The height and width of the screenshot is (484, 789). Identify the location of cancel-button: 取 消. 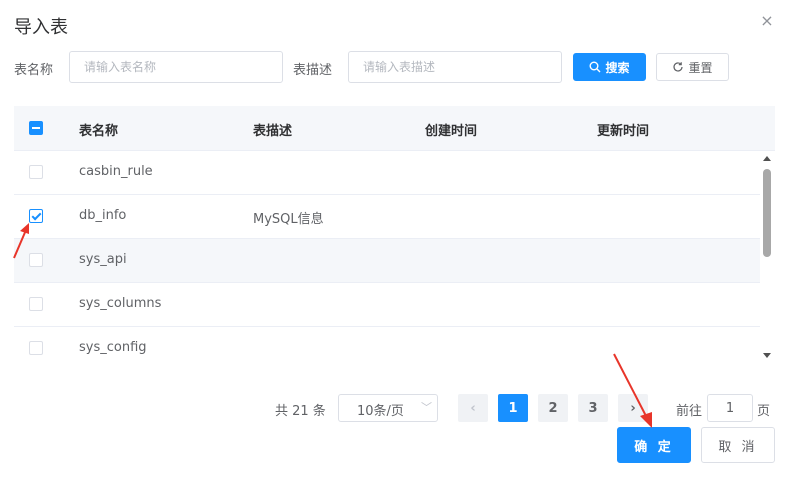
(738, 445).